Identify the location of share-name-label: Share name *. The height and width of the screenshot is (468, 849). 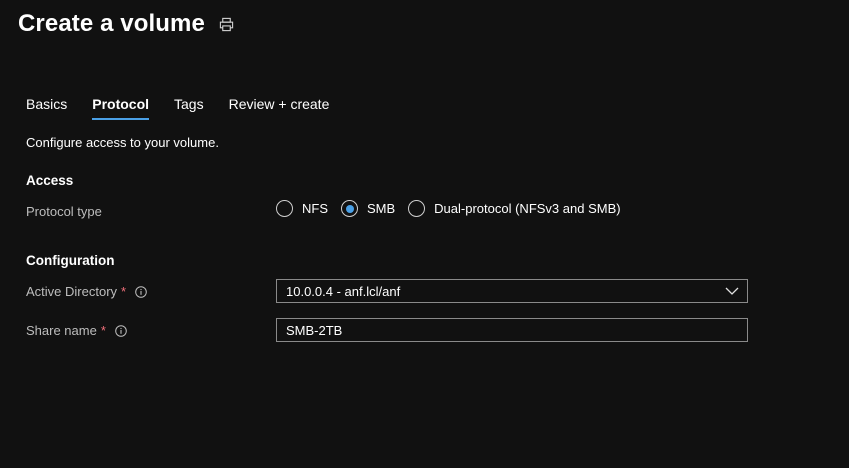
(76, 330).